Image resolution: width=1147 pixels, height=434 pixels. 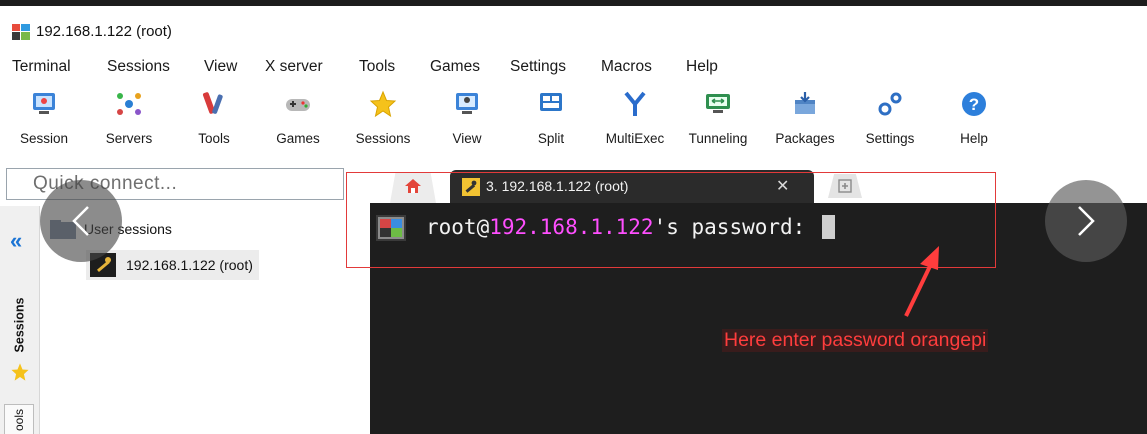 I want to click on tree-item-session: 192.168.1.122 (root), so click(x=172, y=265).